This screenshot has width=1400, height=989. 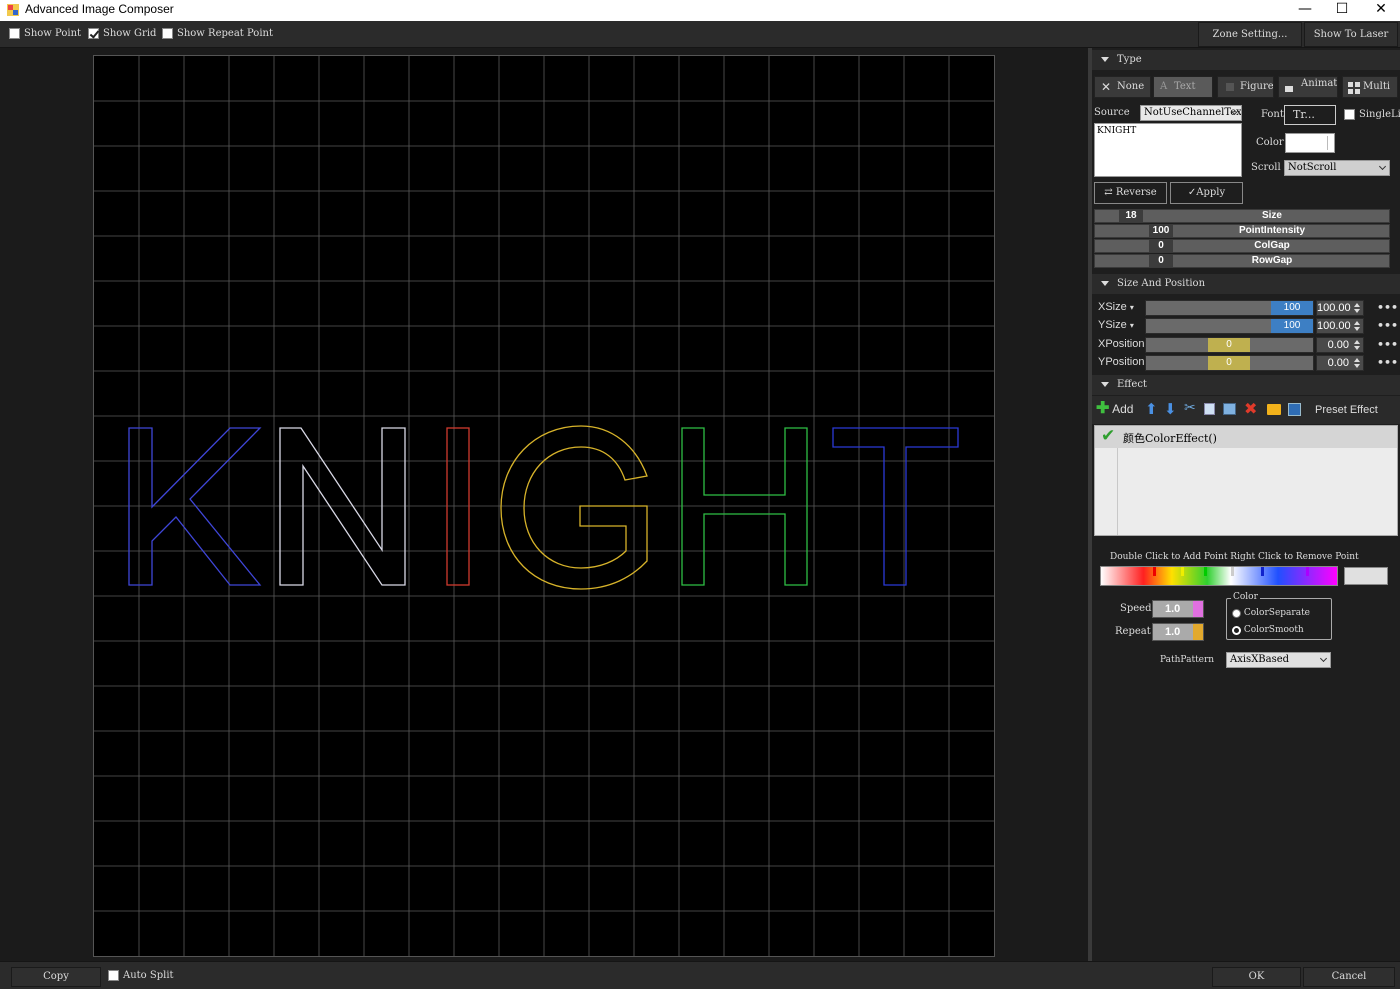 What do you see at coordinates (1236, 613) in the screenshot?
I see `radio-circle` at bounding box center [1236, 613].